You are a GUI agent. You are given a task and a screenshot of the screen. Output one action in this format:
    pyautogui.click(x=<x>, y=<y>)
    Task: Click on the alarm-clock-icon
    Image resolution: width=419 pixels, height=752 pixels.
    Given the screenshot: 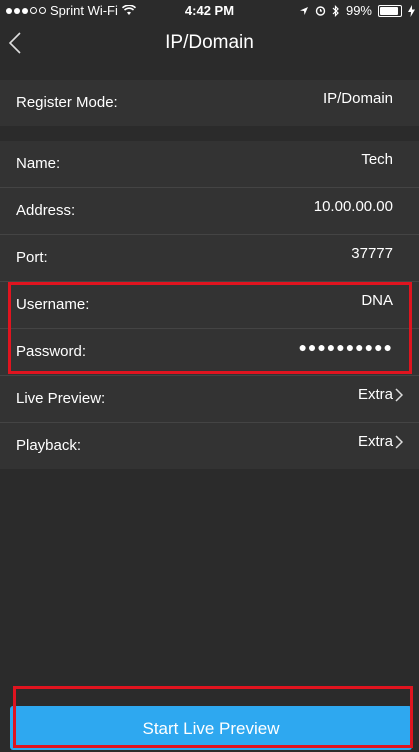 What is the action you would take?
    pyautogui.click(x=320, y=11)
    